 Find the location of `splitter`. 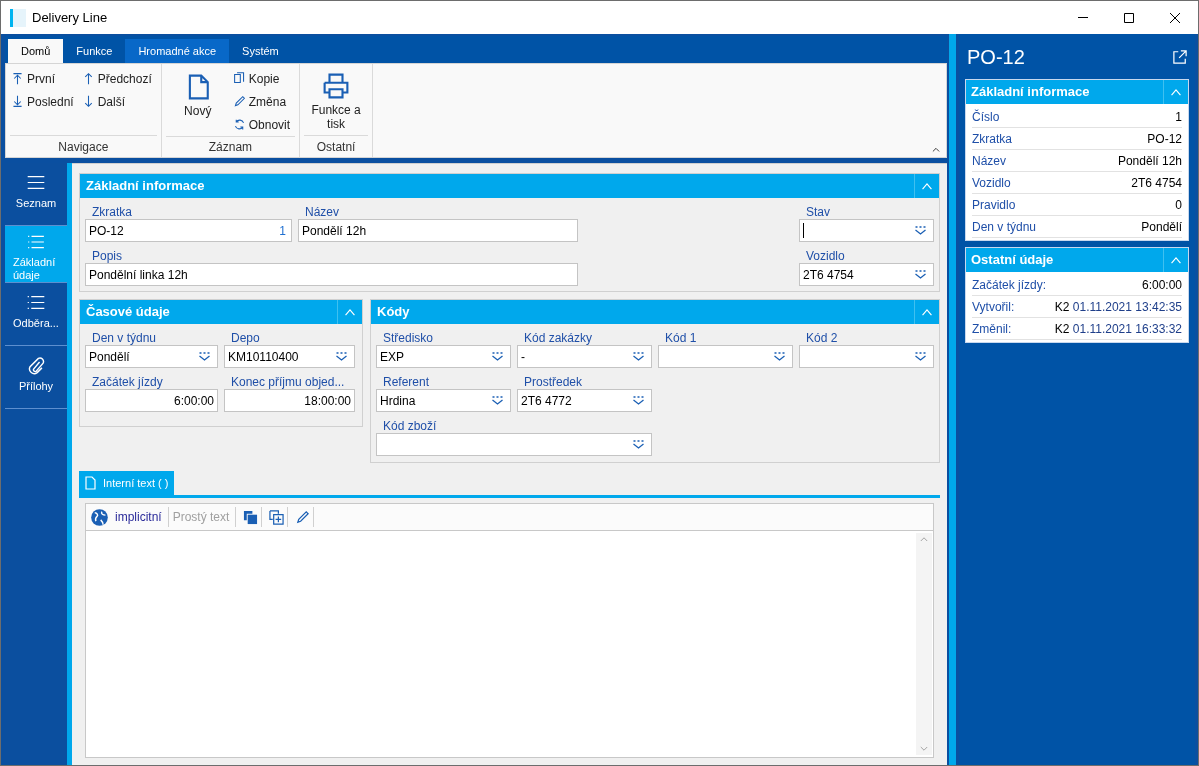

splitter is located at coordinates (952, 399).